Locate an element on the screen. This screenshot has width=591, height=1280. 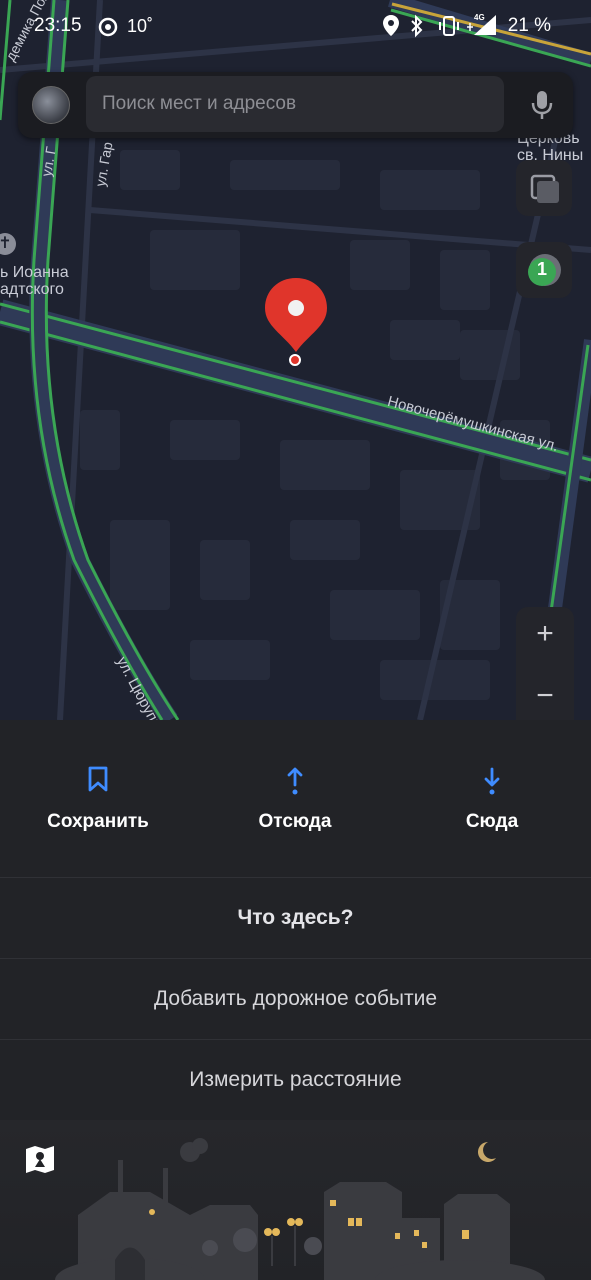
poi-label-church-ioann: ь Иоанна адтского is located at coordinates (34, 281).